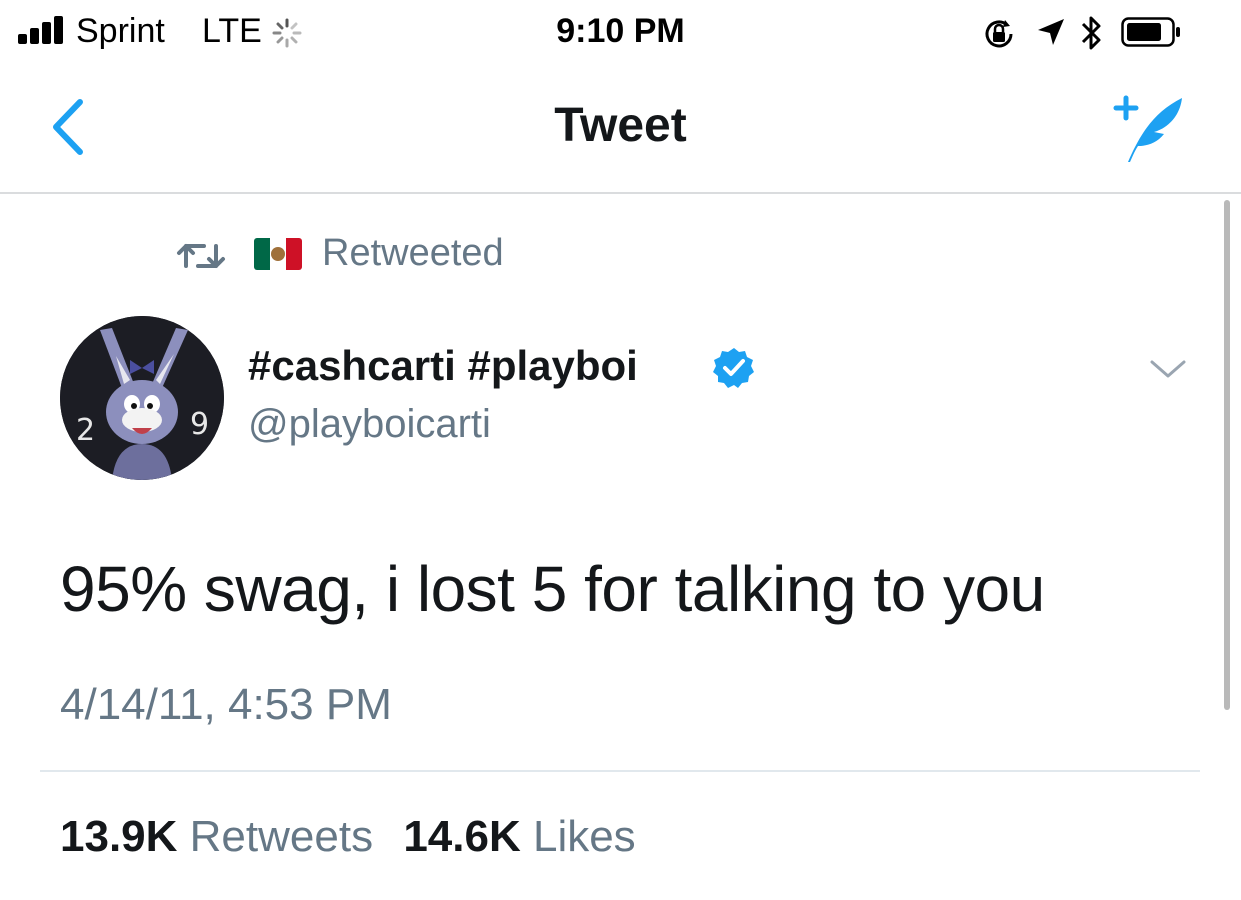  What do you see at coordinates (733, 368) in the screenshot?
I see `verified-badge-icon` at bounding box center [733, 368].